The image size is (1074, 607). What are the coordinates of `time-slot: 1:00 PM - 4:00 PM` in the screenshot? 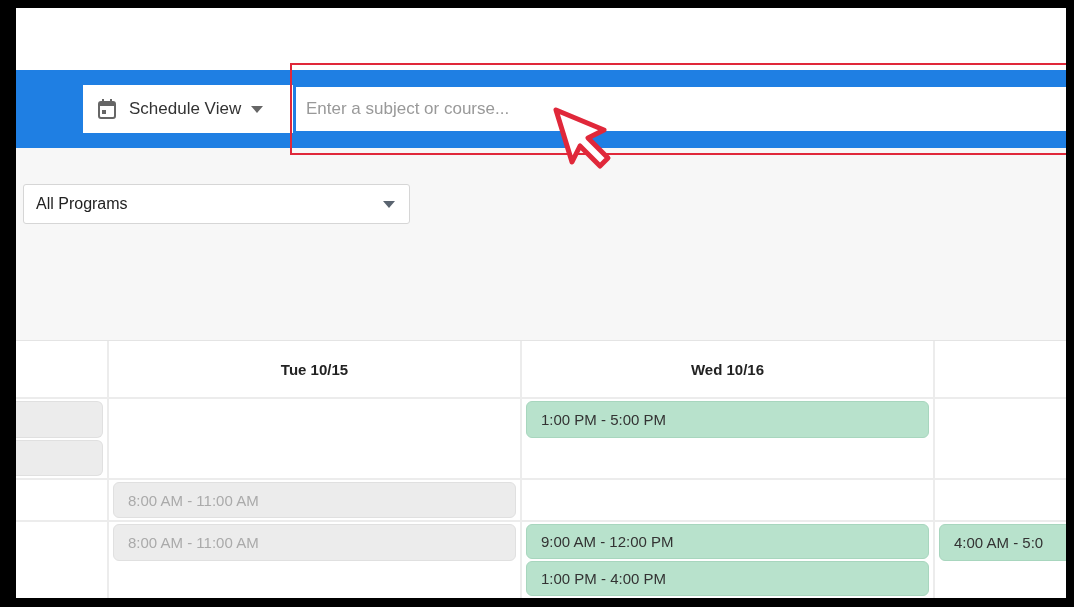 It's located at (727, 578).